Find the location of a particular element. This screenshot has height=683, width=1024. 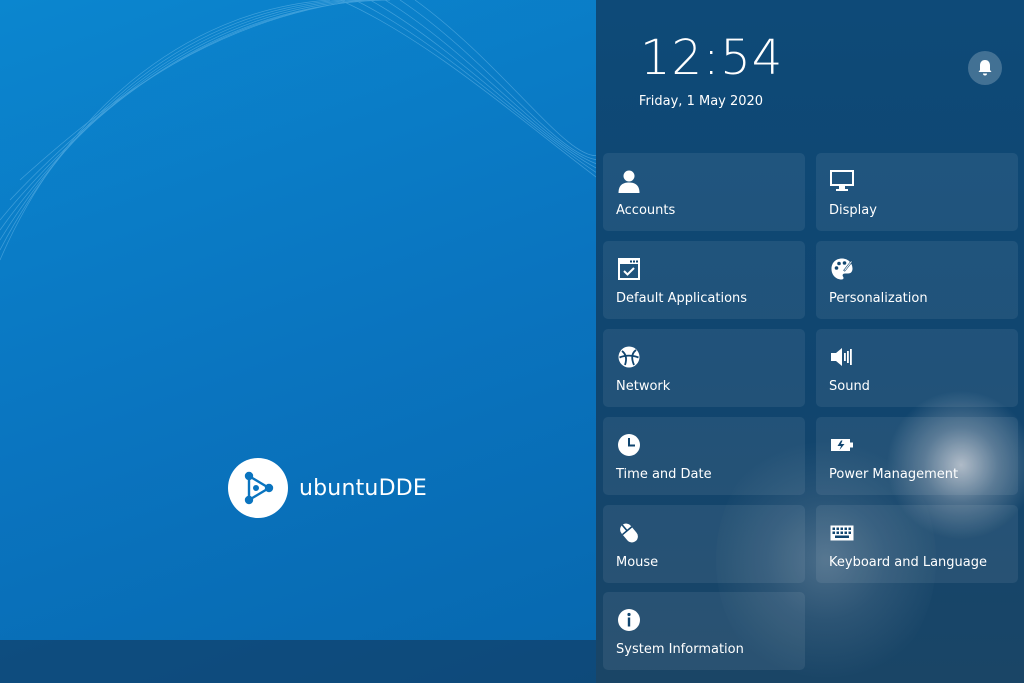

tile-personalization: Personalization is located at coordinates (917, 280).